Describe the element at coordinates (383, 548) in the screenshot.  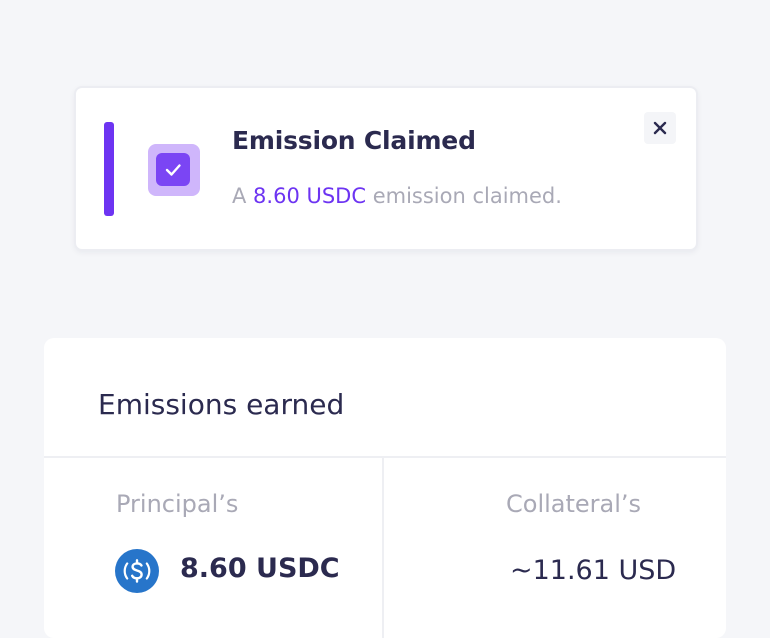
I see `column-divider` at that location.